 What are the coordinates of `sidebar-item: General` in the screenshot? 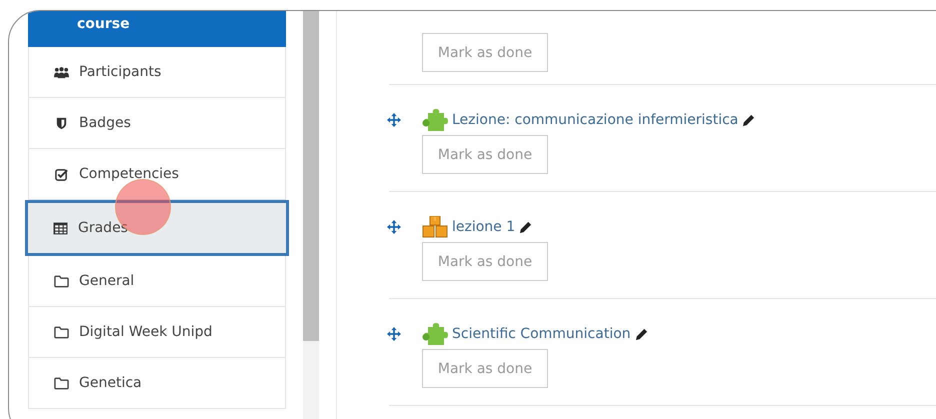 It's located at (157, 281).